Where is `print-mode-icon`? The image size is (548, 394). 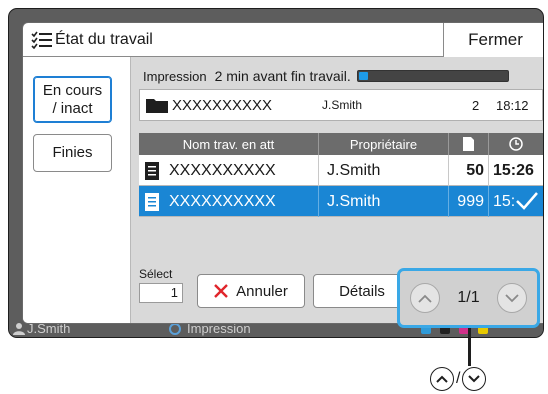 print-mode-icon is located at coordinates (175, 328).